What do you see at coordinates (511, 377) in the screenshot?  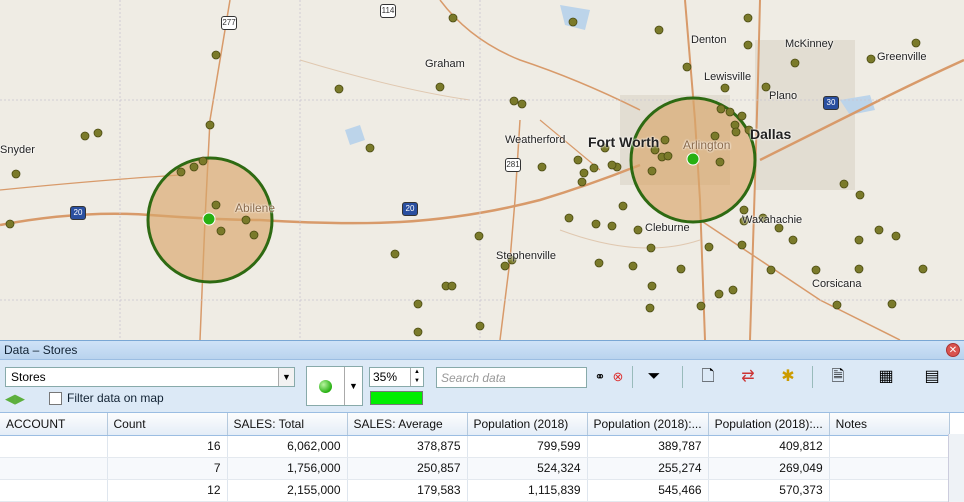 I see `search-input` at bounding box center [511, 377].